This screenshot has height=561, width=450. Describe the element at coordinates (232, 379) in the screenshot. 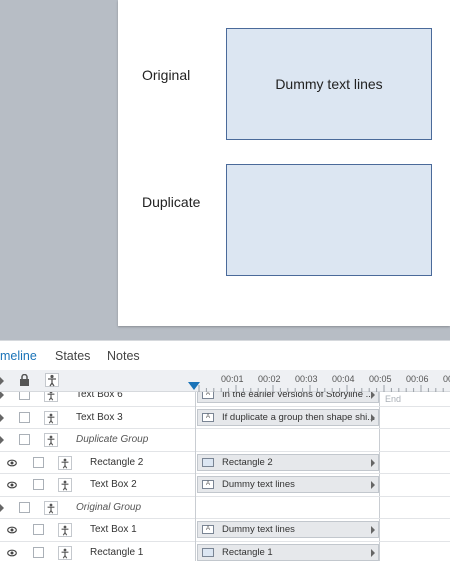

I see `tick-label: 00:01` at that location.